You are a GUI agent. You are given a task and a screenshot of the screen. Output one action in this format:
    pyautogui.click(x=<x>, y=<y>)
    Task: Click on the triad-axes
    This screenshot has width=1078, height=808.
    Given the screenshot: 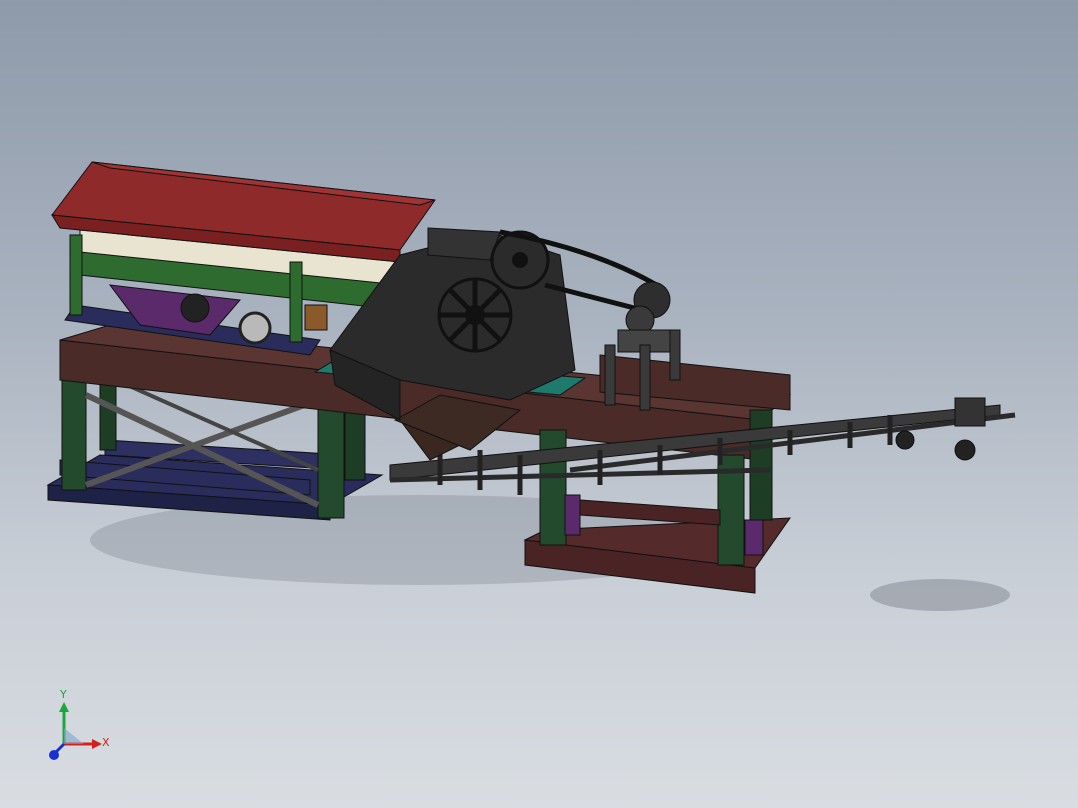 What is the action you would take?
    pyautogui.click(x=75, y=731)
    